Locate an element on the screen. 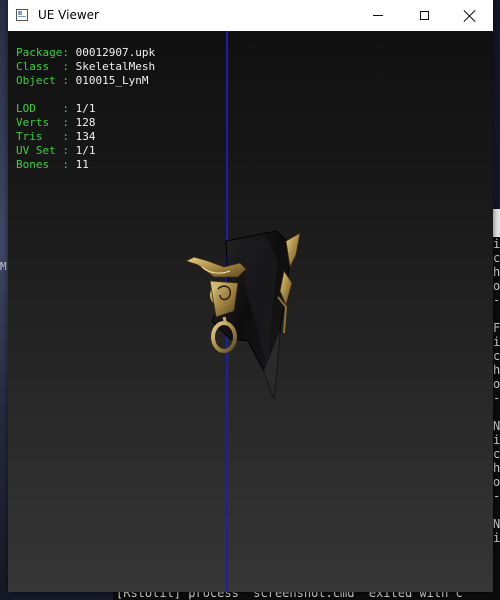 The width and height of the screenshot is (500, 600). close-button is located at coordinates (470, 15).